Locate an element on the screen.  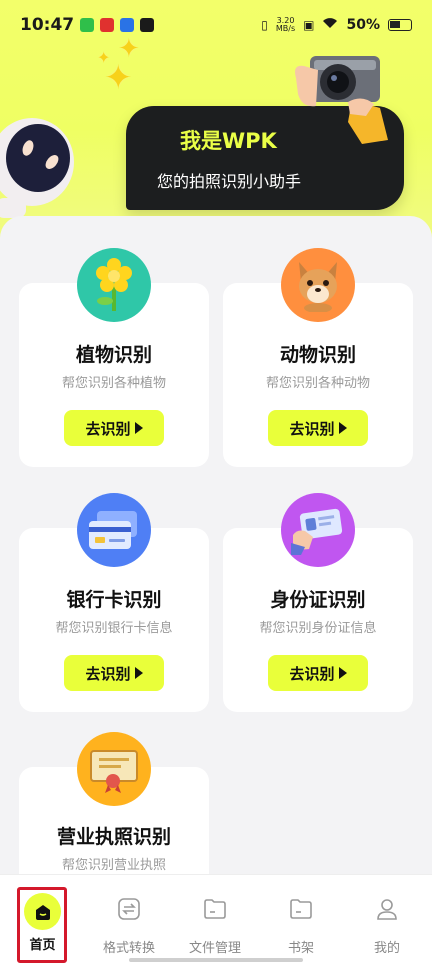
recognize-id-card-button: 去识别 is located at coordinates (318, 673).